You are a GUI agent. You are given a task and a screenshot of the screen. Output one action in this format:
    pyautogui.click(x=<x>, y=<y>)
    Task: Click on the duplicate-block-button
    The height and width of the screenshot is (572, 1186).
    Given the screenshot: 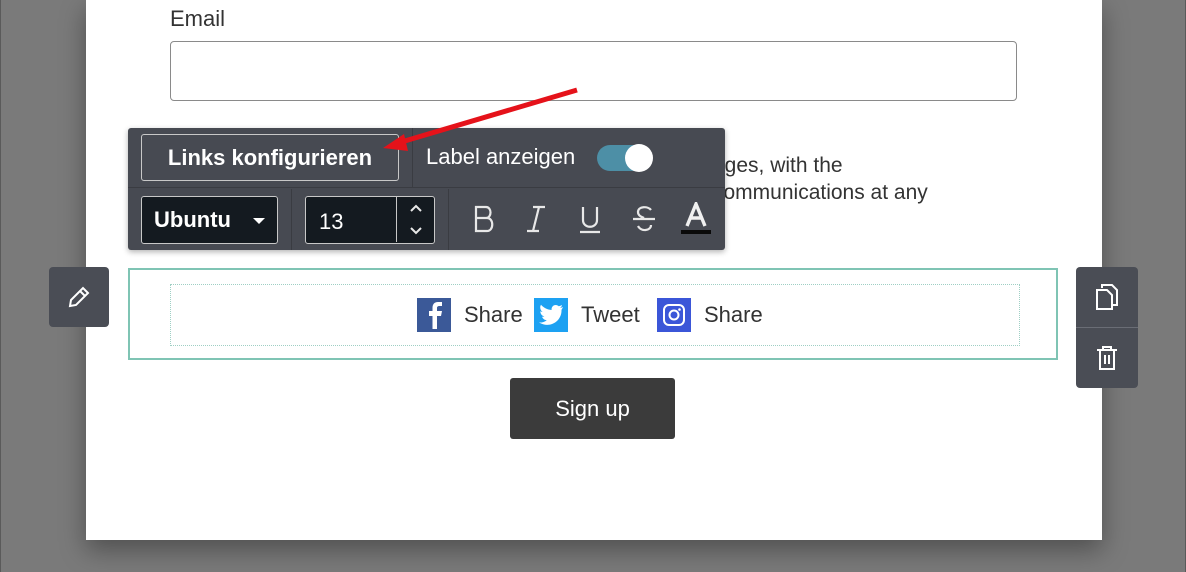 What is the action you would take?
    pyautogui.click(x=1107, y=297)
    